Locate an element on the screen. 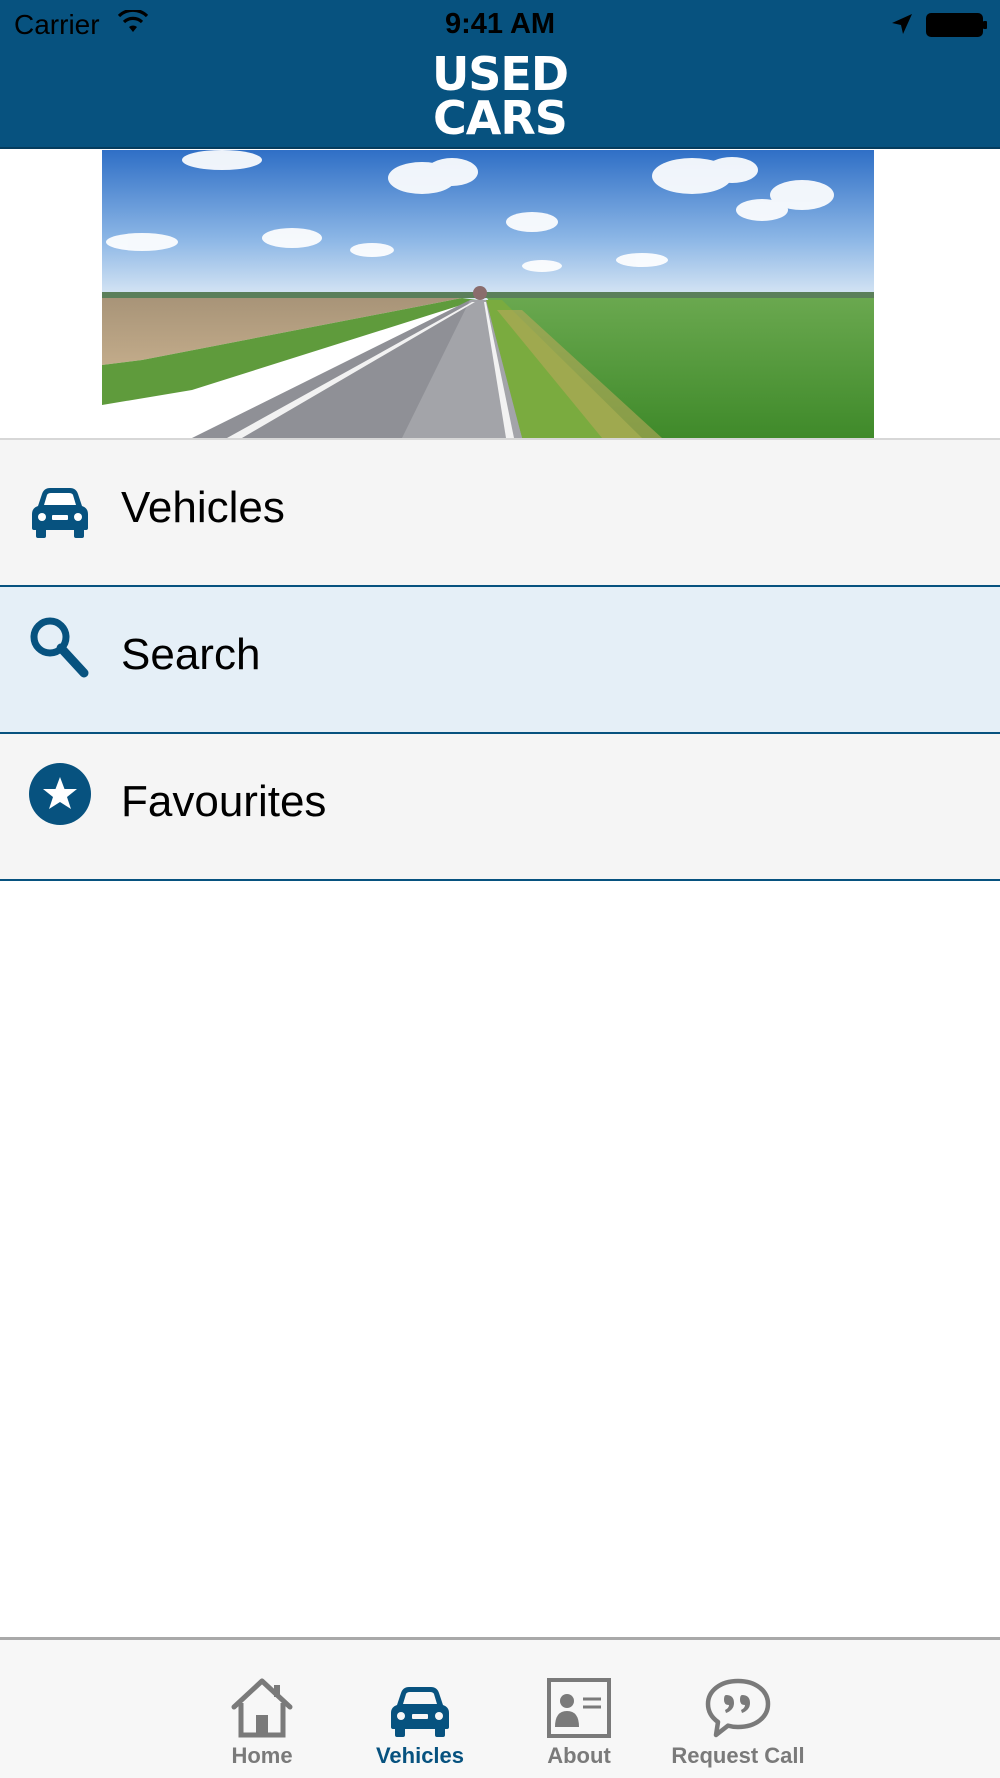 Image resolution: width=1000 pixels, height=1778 pixels. tab-bar: Home Vehicles About Request Call is located at coordinates (500, 1707).